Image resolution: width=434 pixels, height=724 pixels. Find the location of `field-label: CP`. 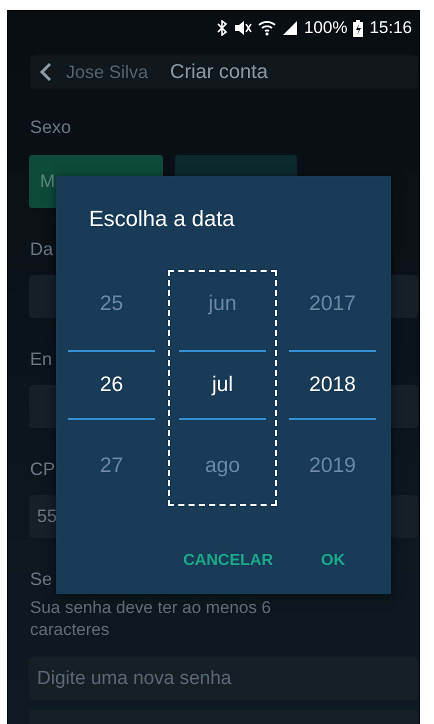

field-label: CP is located at coordinates (43, 469).